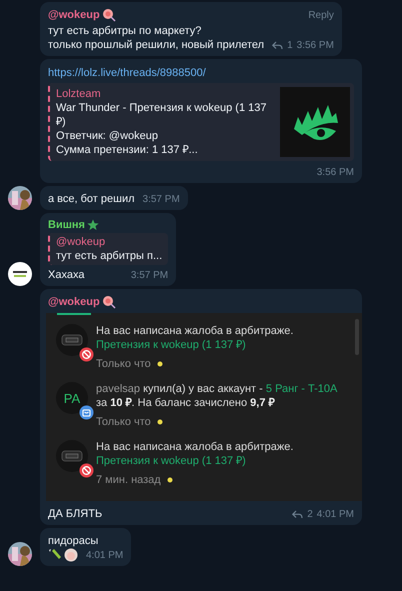  Describe the element at coordinates (125, 31) in the screenshot. I see `message-text: тут есть арбитры по маркету?` at that location.